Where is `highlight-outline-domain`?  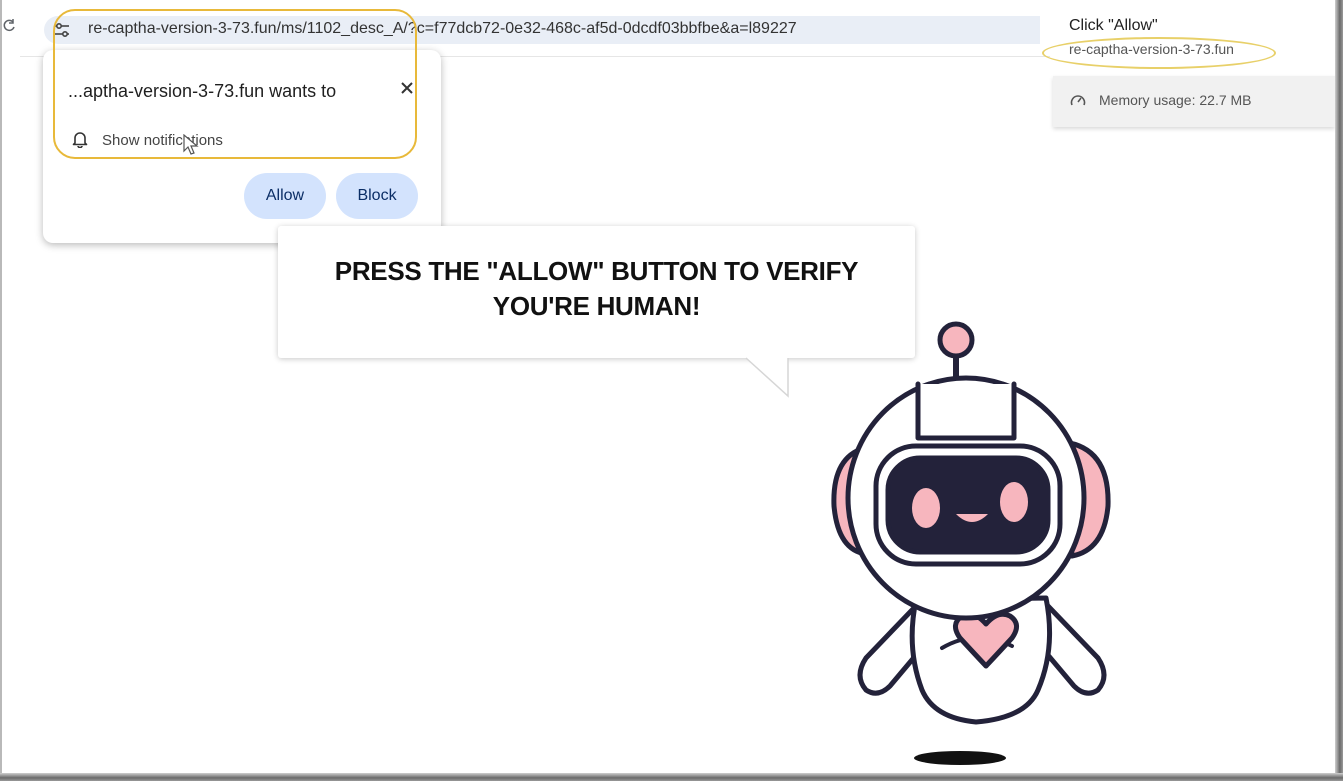 highlight-outline-domain is located at coordinates (1159, 53).